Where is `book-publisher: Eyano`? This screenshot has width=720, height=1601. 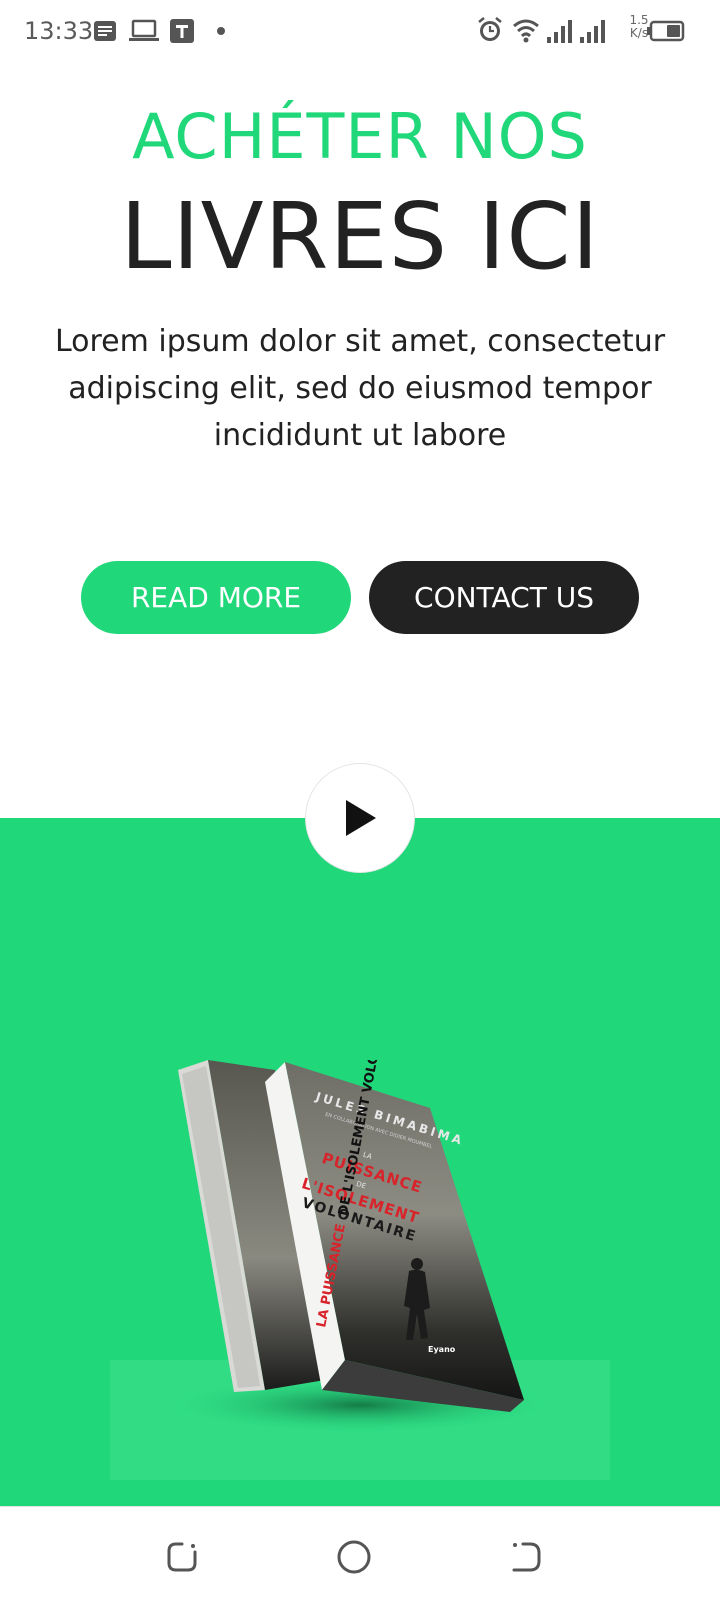
book-publisher: Eyano is located at coordinates (442, 1349).